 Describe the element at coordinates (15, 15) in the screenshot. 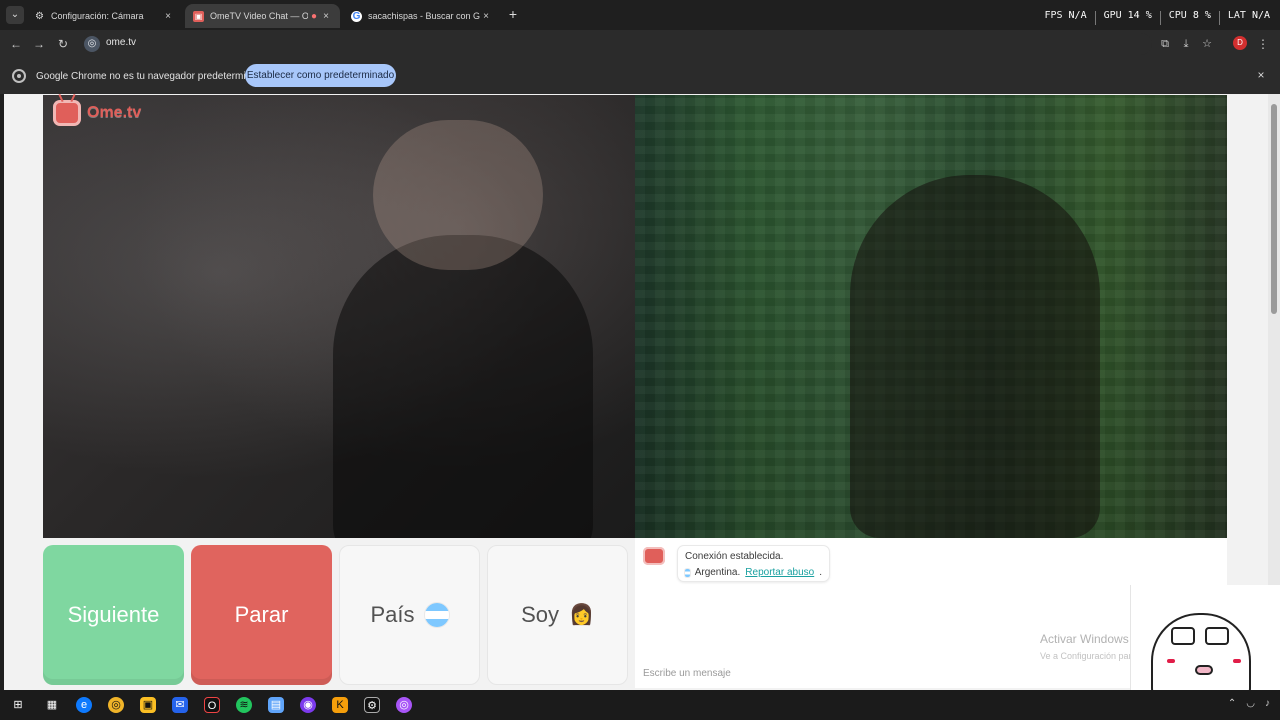

I see `tab-search-icon: ⌄` at that location.